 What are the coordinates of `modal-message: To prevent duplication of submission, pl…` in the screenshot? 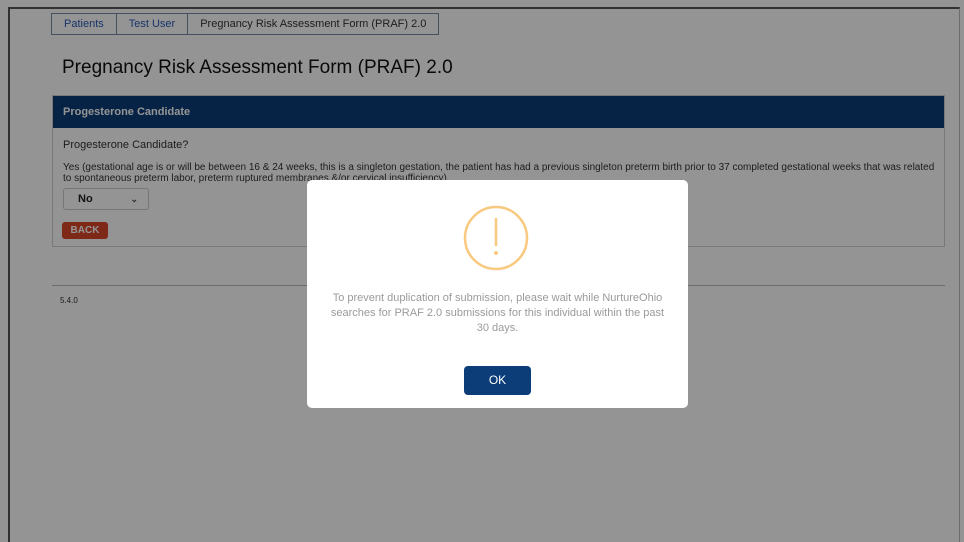 It's located at (497, 313).